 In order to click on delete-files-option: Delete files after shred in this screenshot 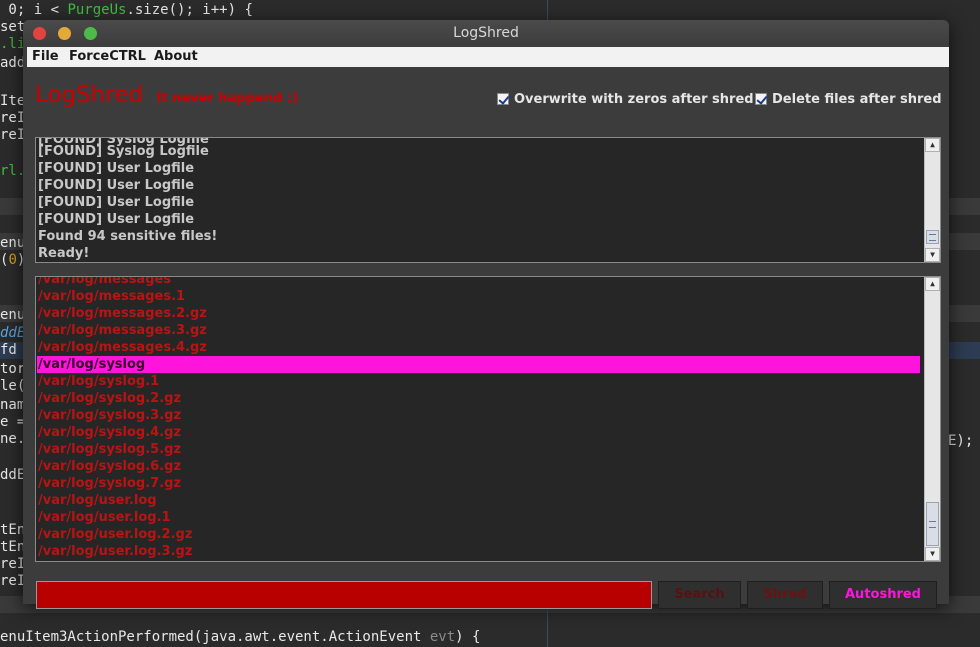, I will do `click(848, 99)`.